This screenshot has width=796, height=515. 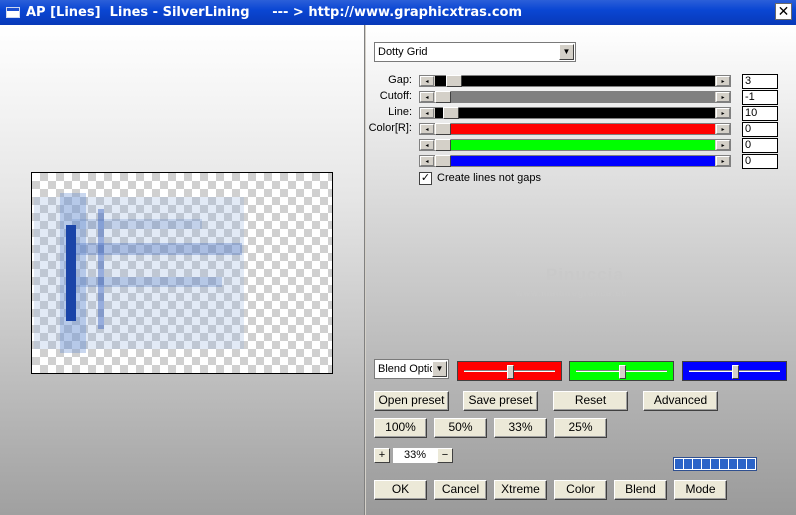 What do you see at coordinates (760, 113) in the screenshot?
I see `slider-value-field: 10` at bounding box center [760, 113].